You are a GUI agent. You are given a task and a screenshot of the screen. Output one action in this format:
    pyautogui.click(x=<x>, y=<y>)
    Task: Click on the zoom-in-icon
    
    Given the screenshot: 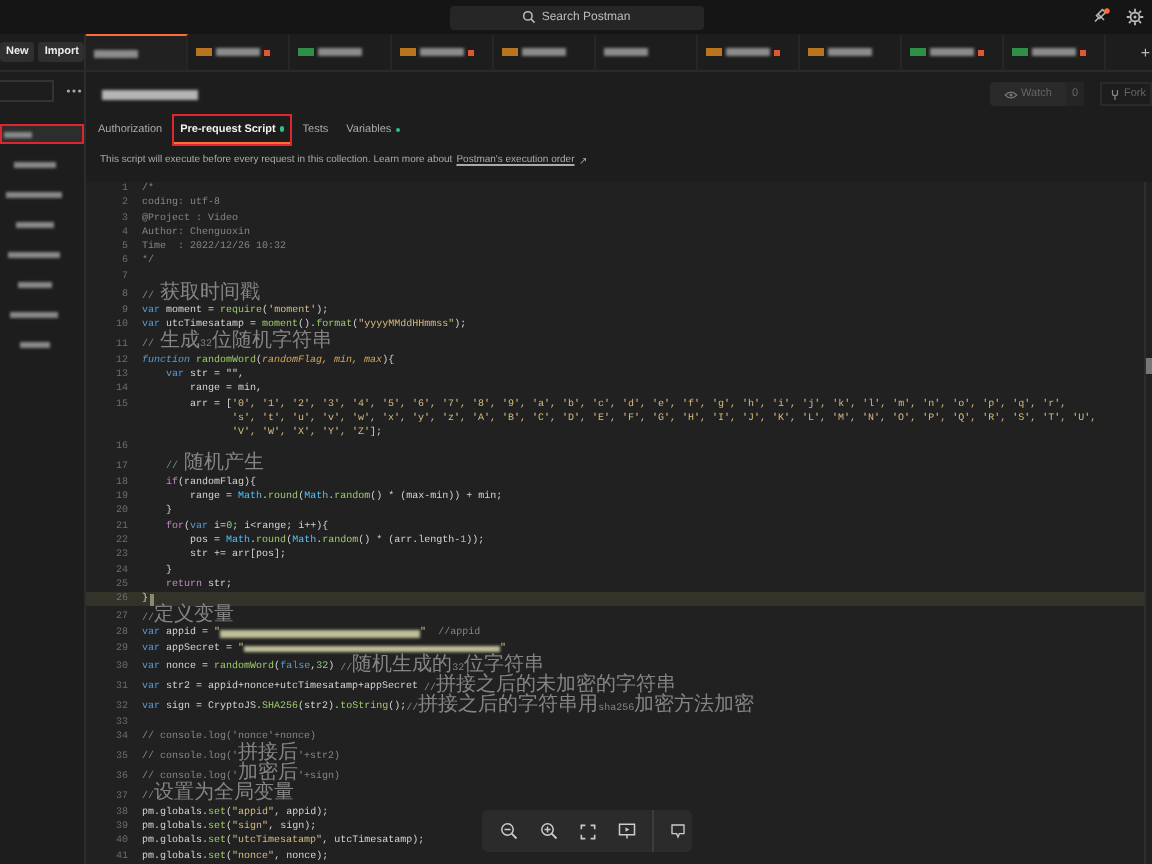 What is the action you would take?
    pyautogui.click(x=549, y=831)
    